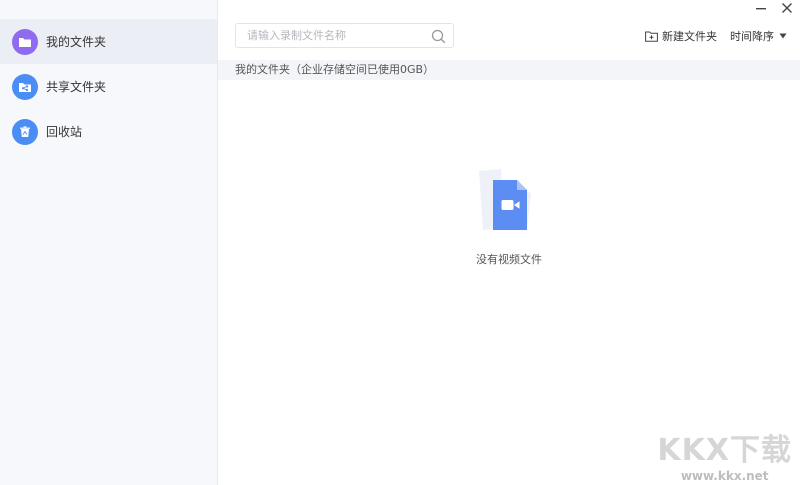  What do you see at coordinates (438, 38) in the screenshot?
I see `search-icon` at bounding box center [438, 38].